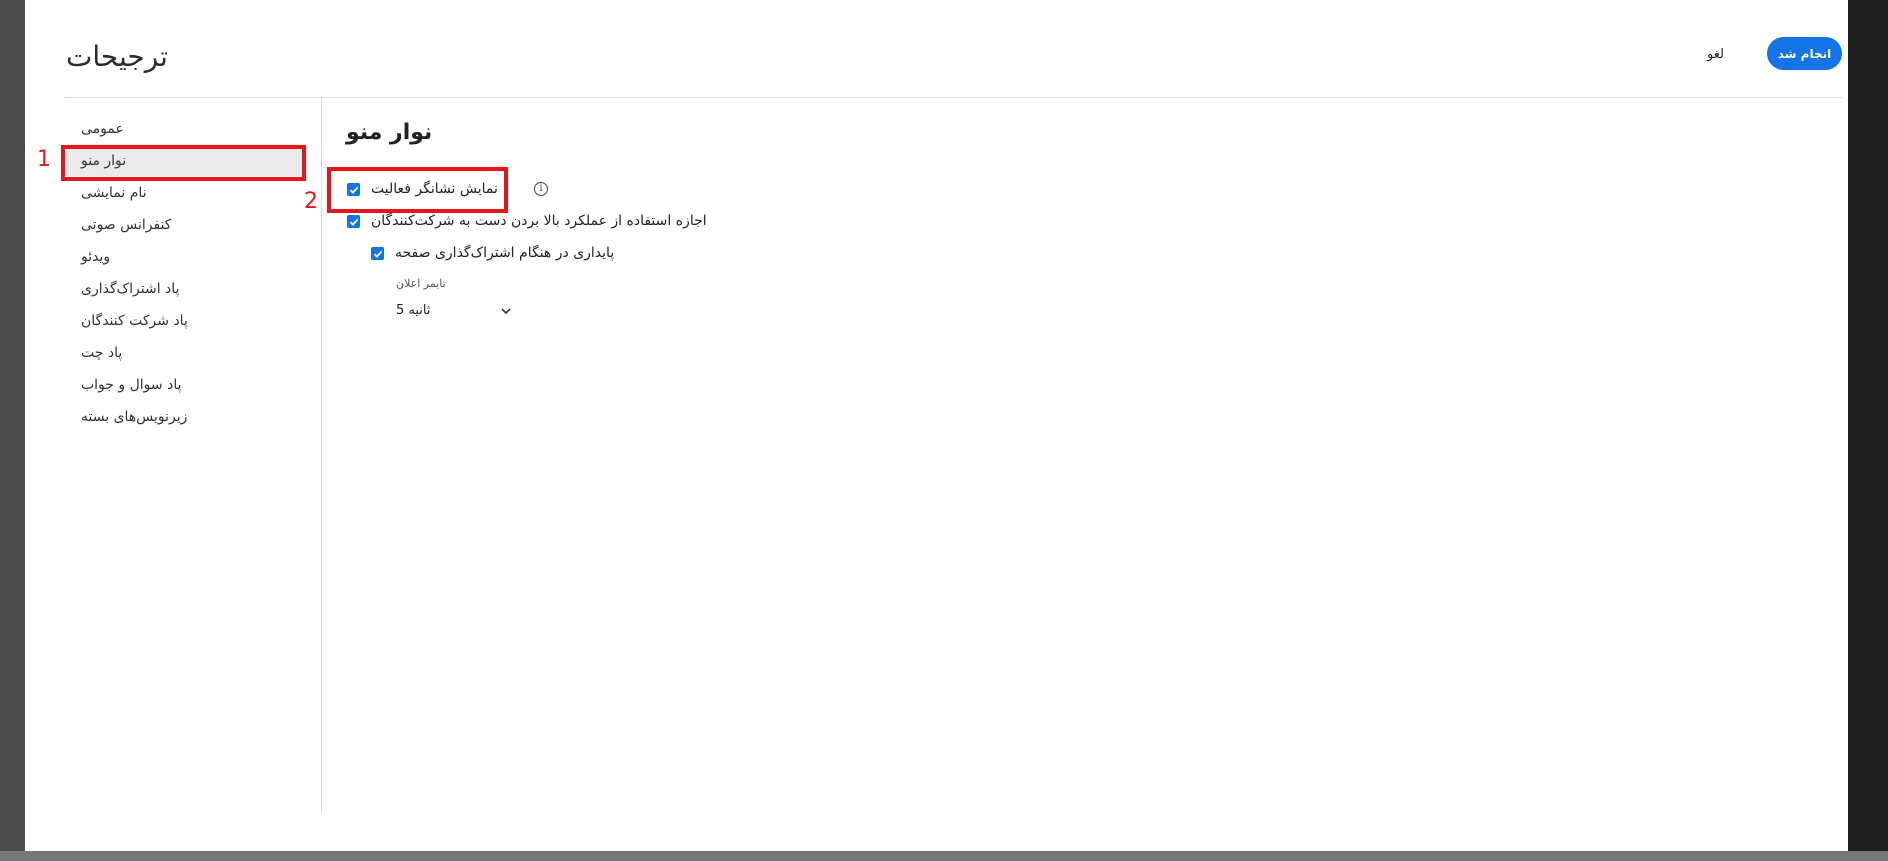 This screenshot has width=1888, height=861. I want to click on dialog-title: ترجیحات, so click(117, 56).